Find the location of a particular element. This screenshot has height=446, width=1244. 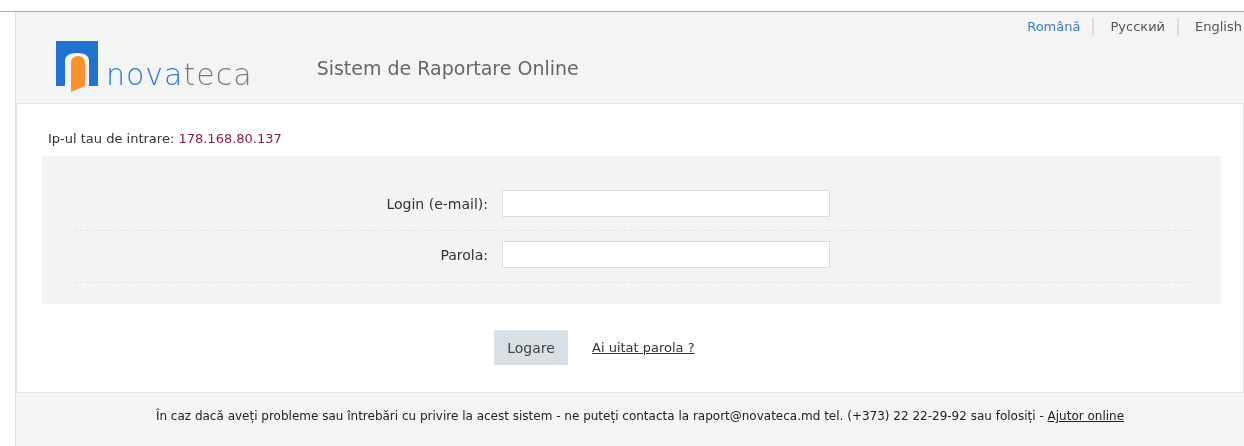

field-label: Login (e-mail): is located at coordinates (437, 203).